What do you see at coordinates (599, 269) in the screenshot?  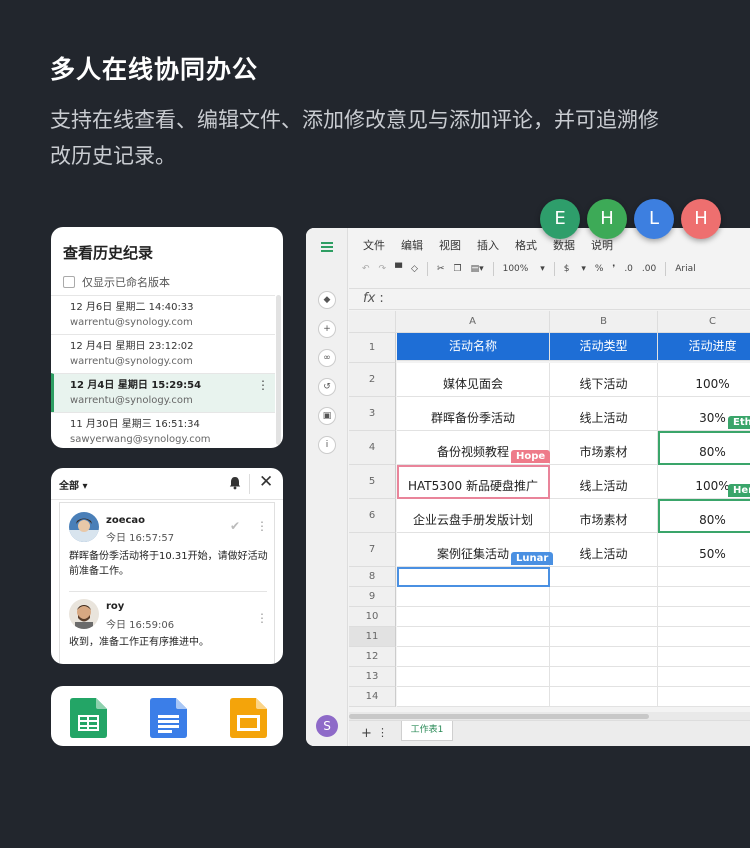 I see `percent-button: %` at bounding box center [599, 269].